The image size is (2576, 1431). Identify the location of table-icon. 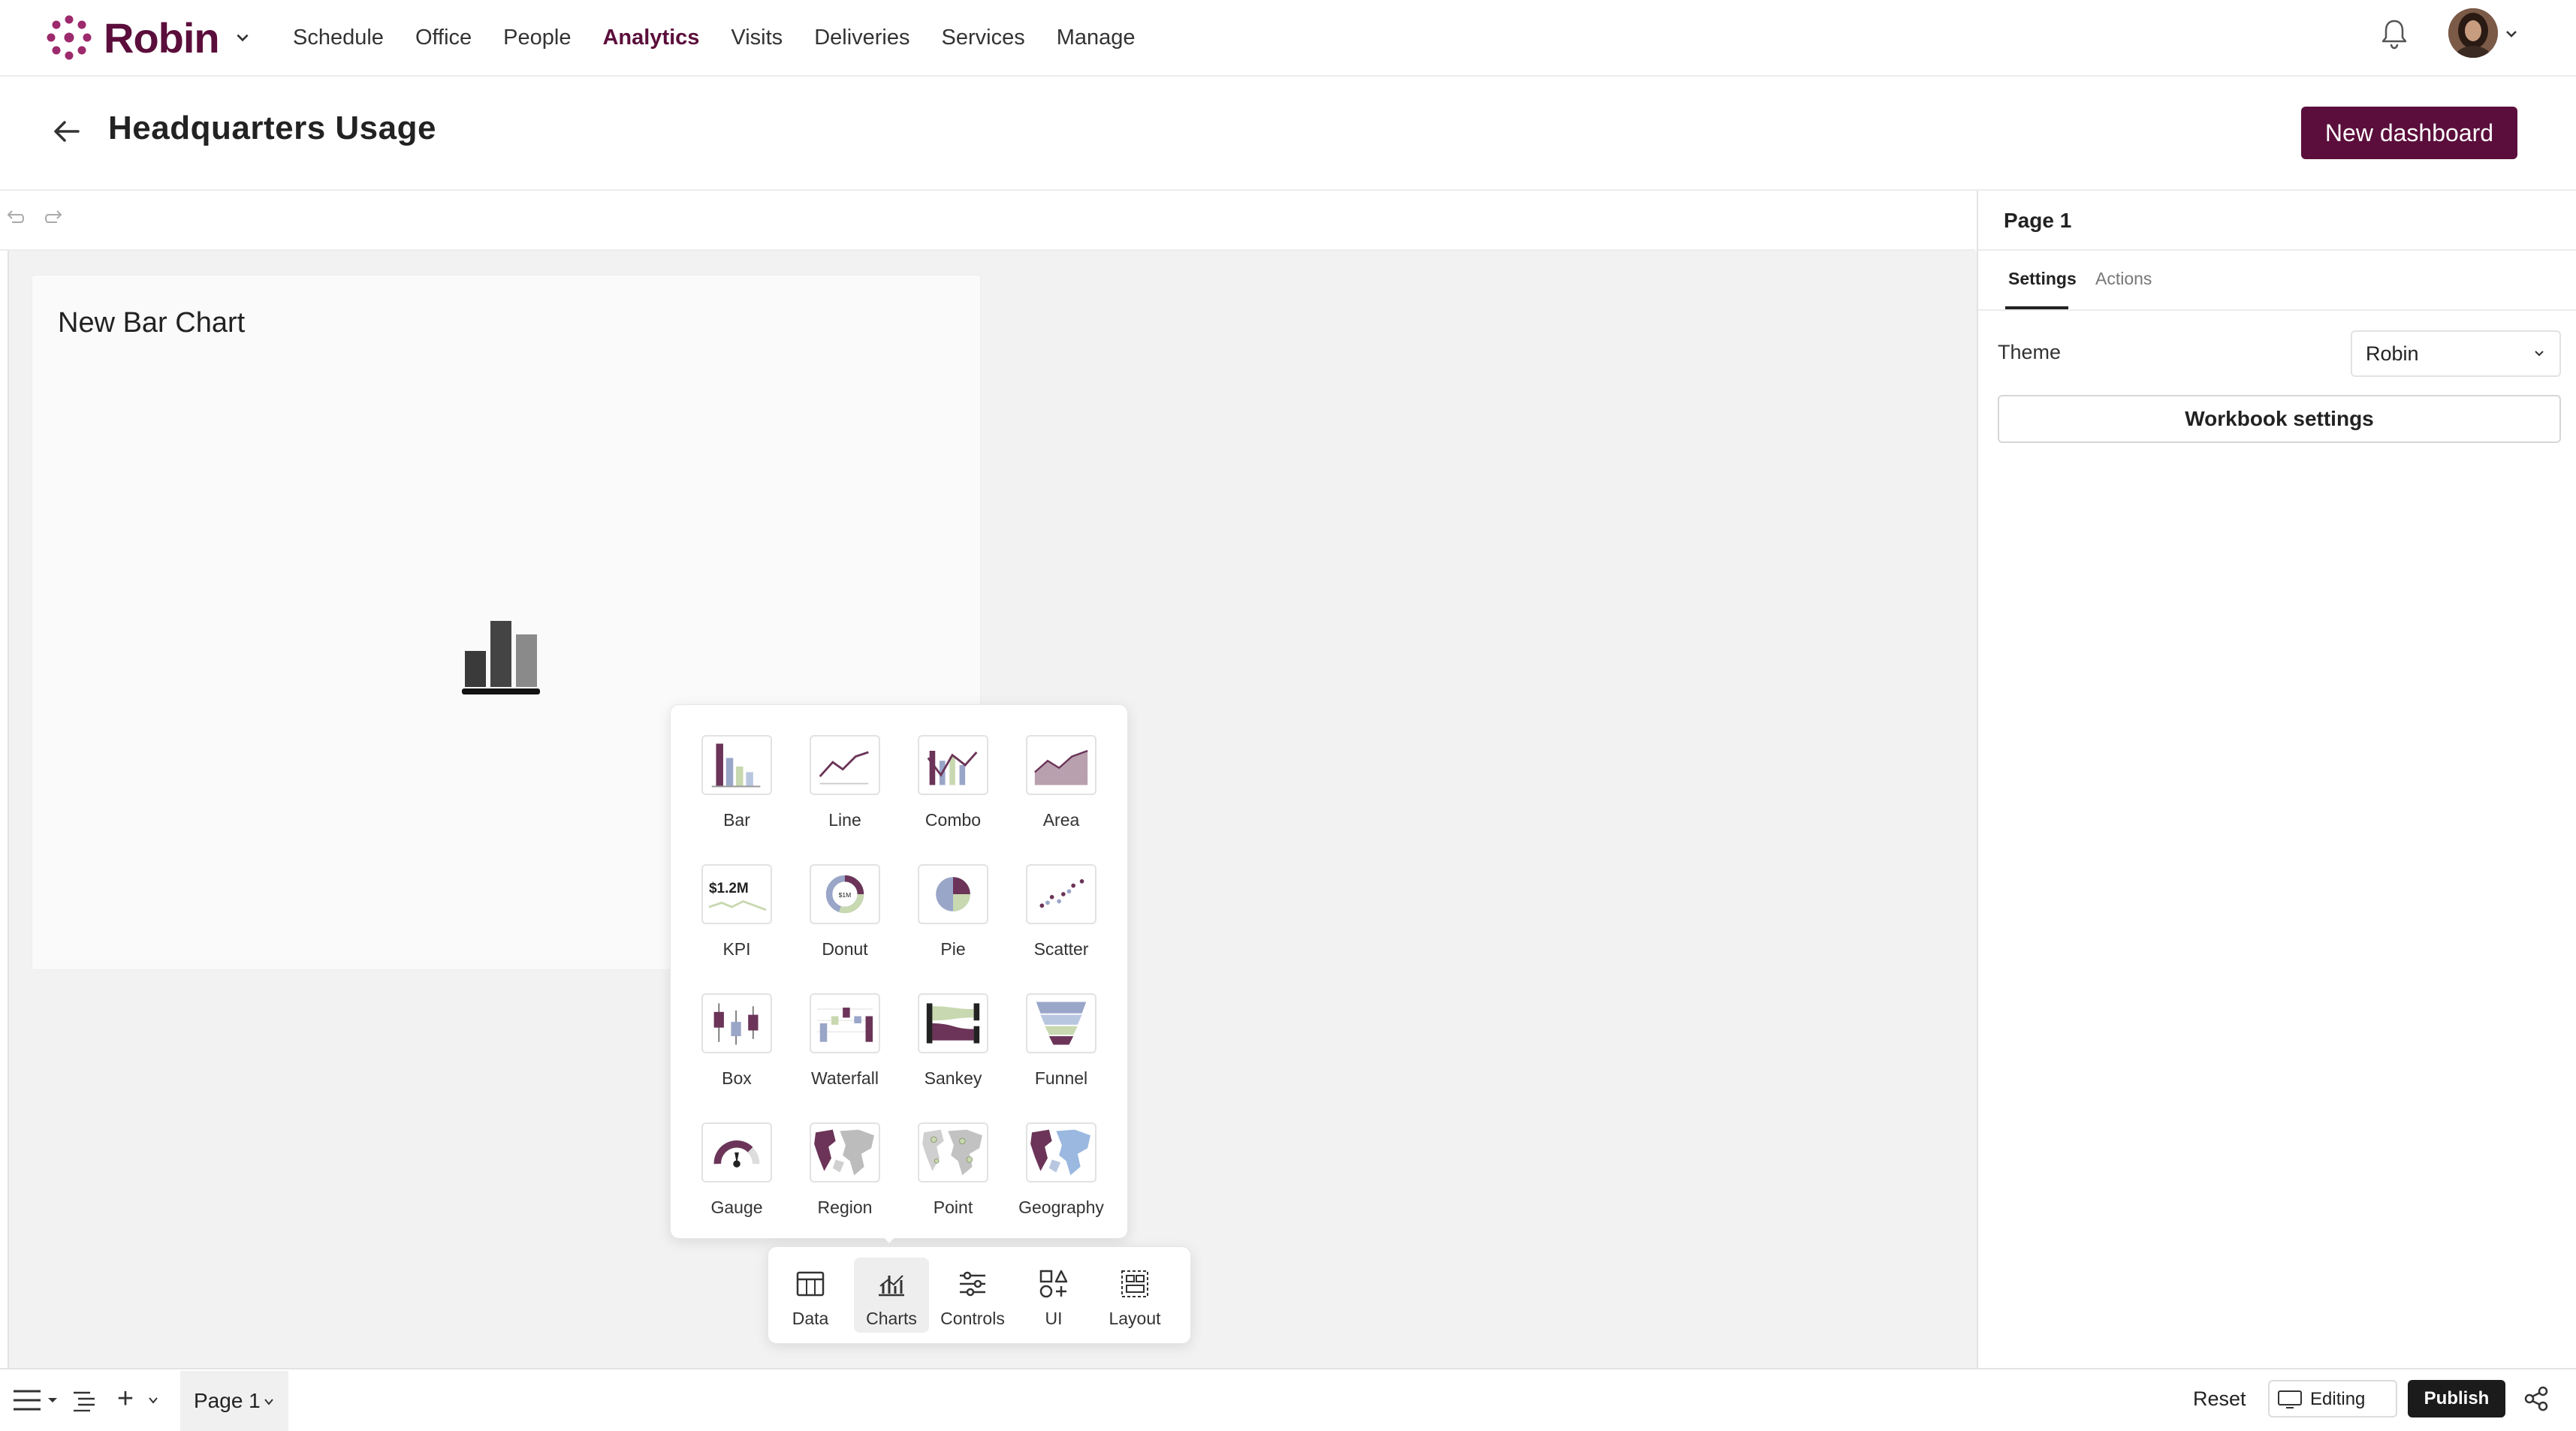
(811, 1284).